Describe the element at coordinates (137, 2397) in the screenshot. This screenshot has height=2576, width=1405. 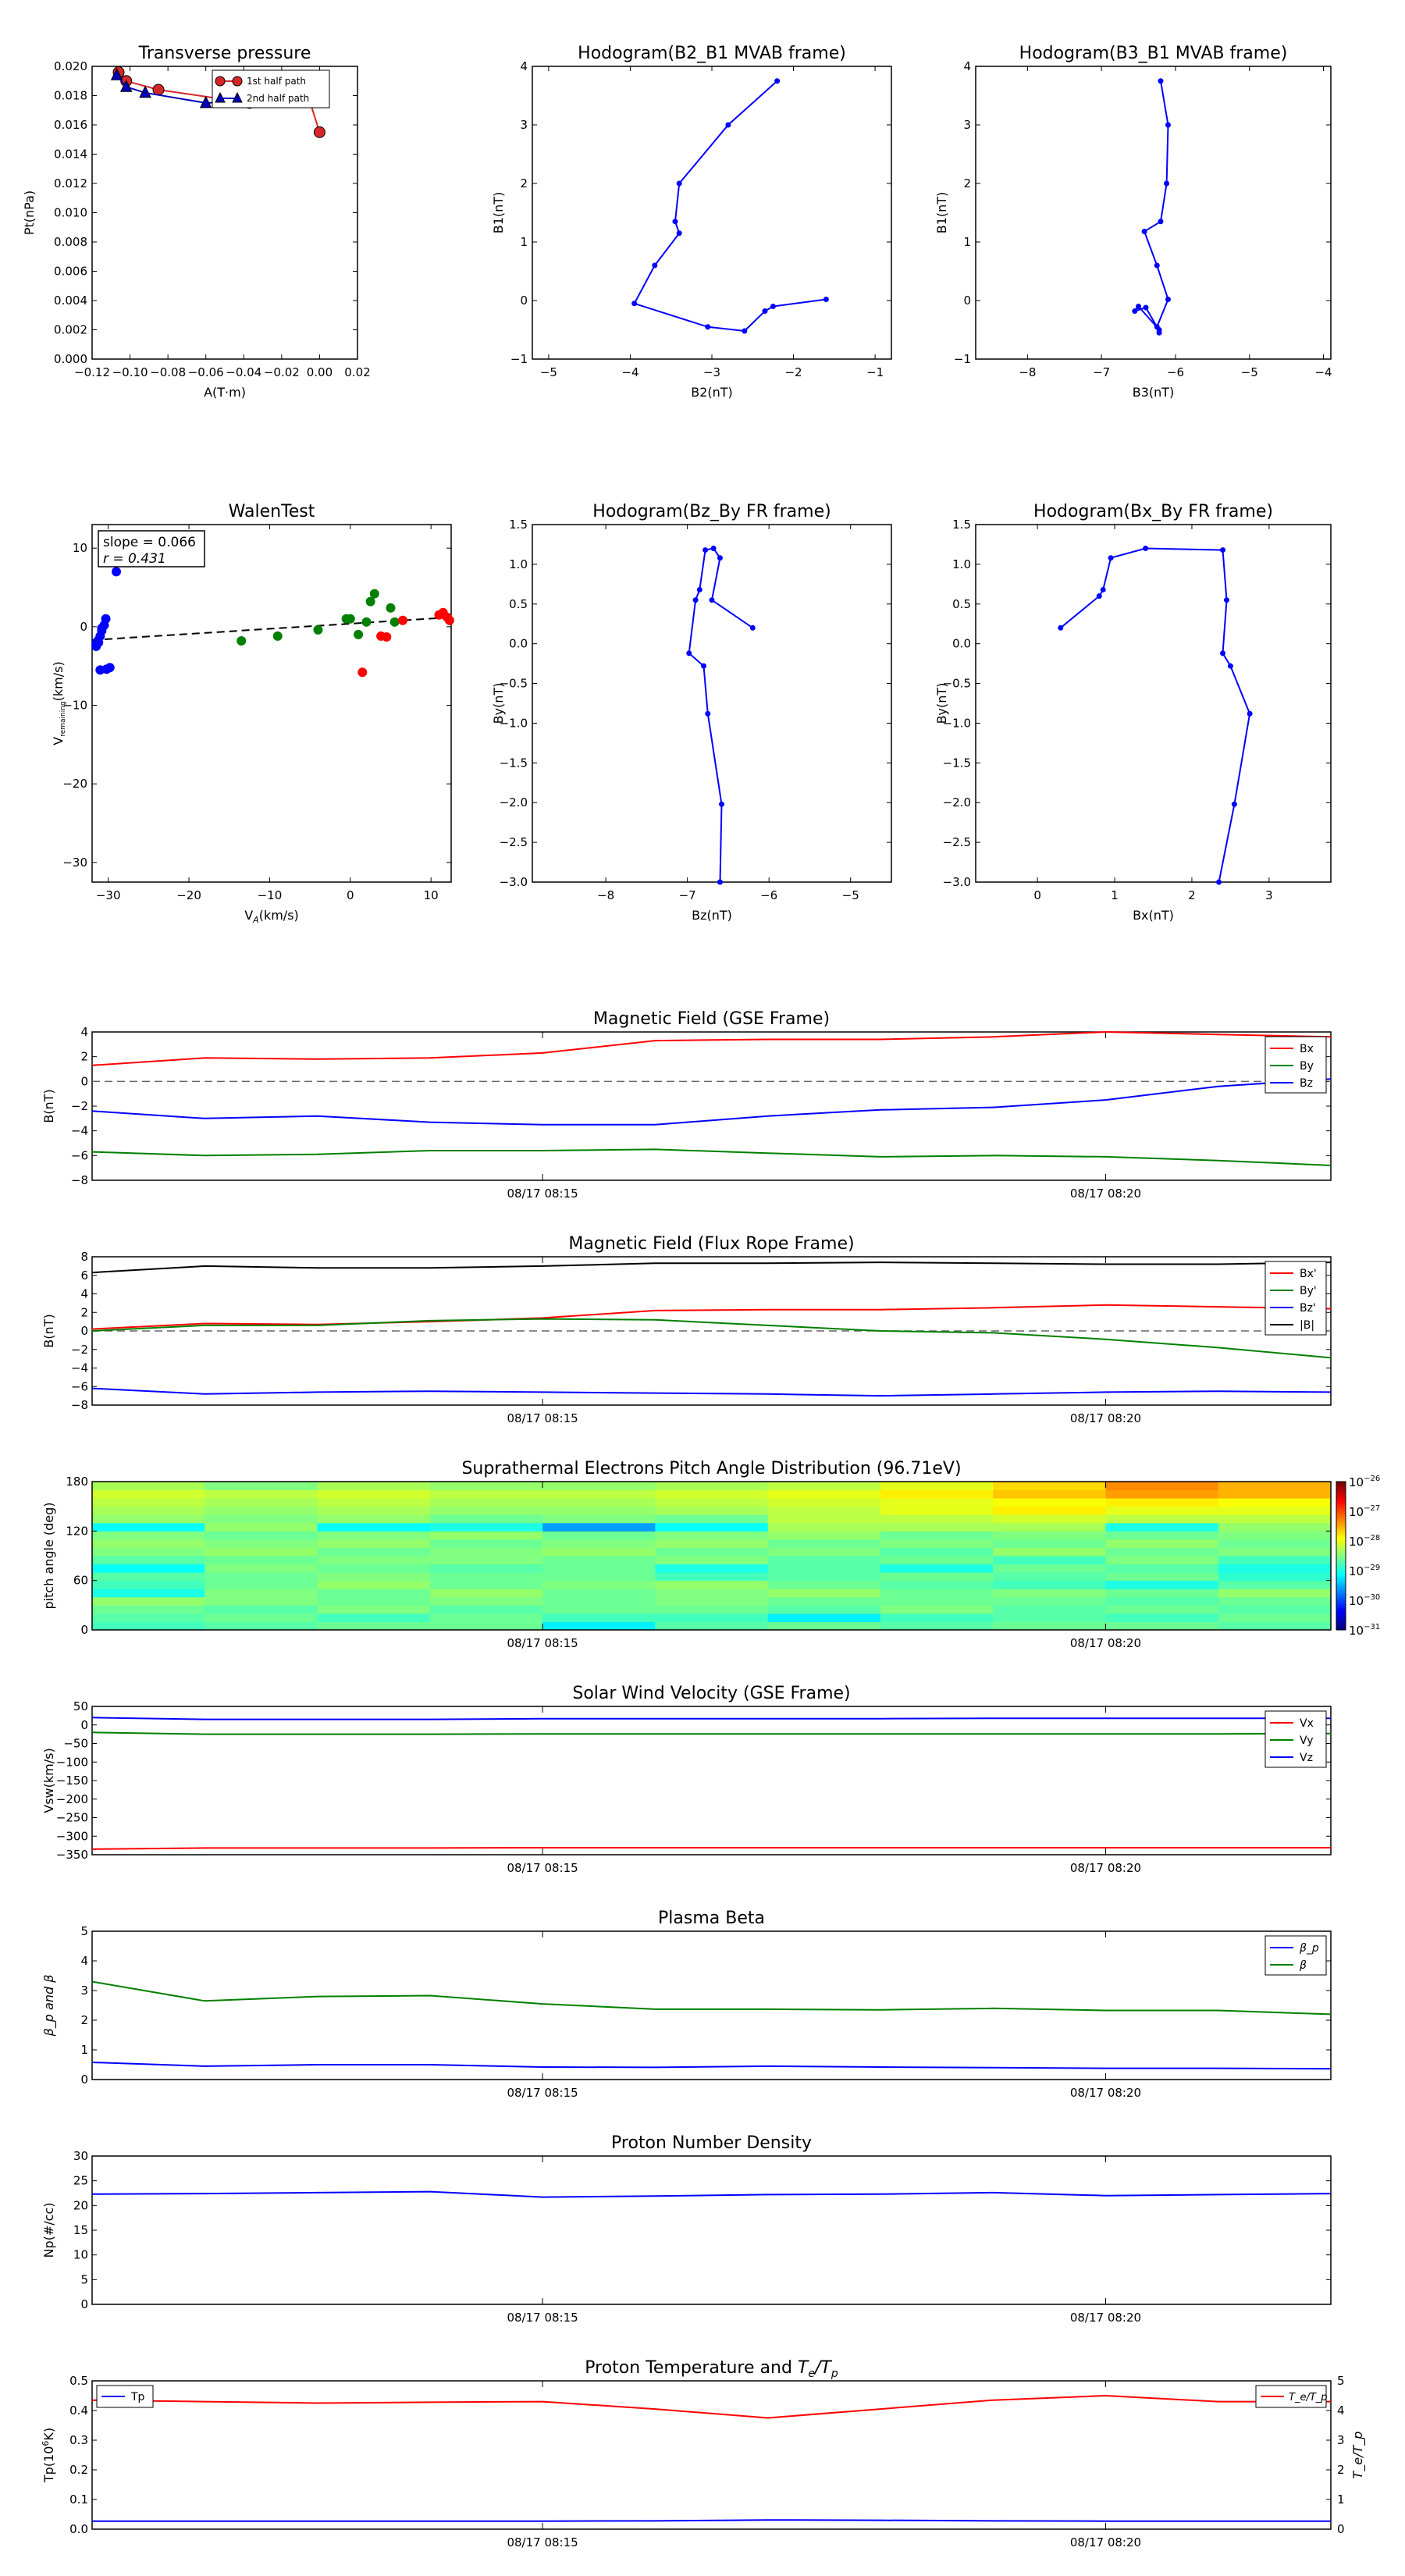
I see `legend-label: Tp` at that location.